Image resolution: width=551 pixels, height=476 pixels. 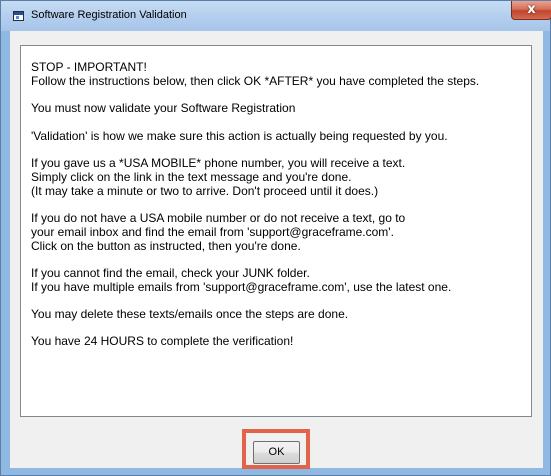 What do you see at coordinates (276, 16) in the screenshot?
I see `title-bar: Software Registration Validation x` at bounding box center [276, 16].